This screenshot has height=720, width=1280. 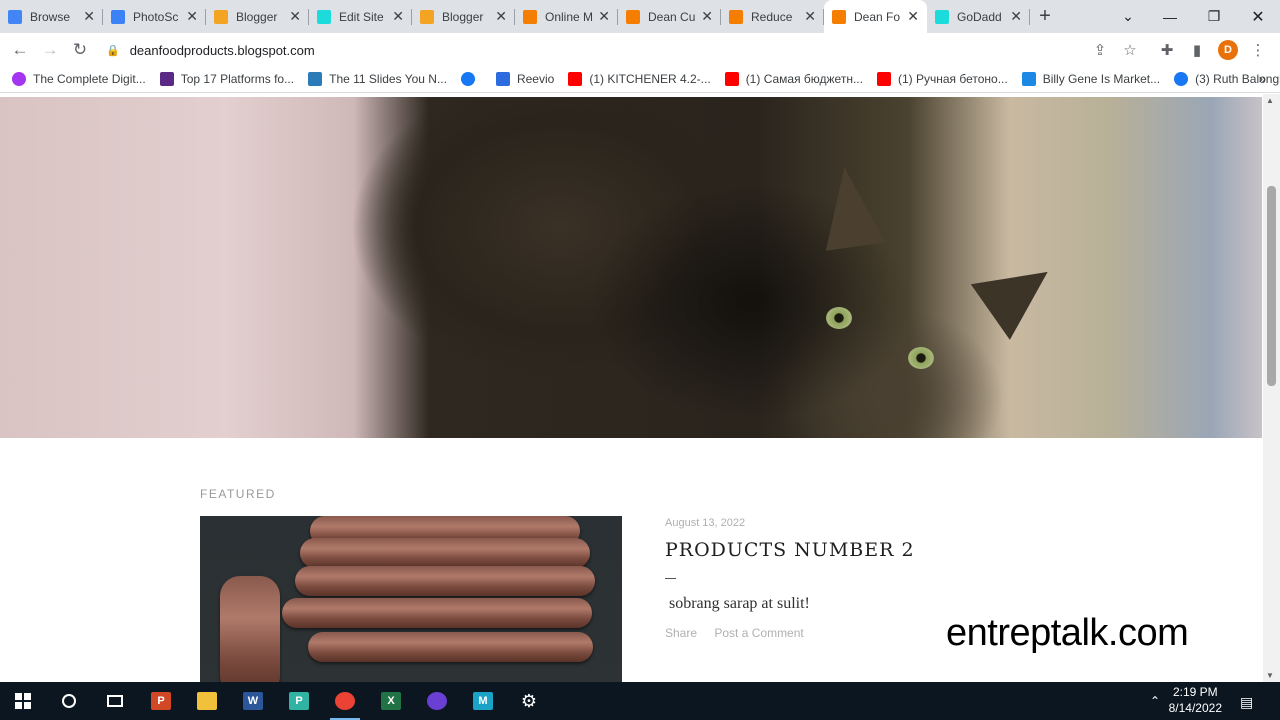 I want to click on tray-chevron-icon: ⌃, so click(x=1155, y=701).